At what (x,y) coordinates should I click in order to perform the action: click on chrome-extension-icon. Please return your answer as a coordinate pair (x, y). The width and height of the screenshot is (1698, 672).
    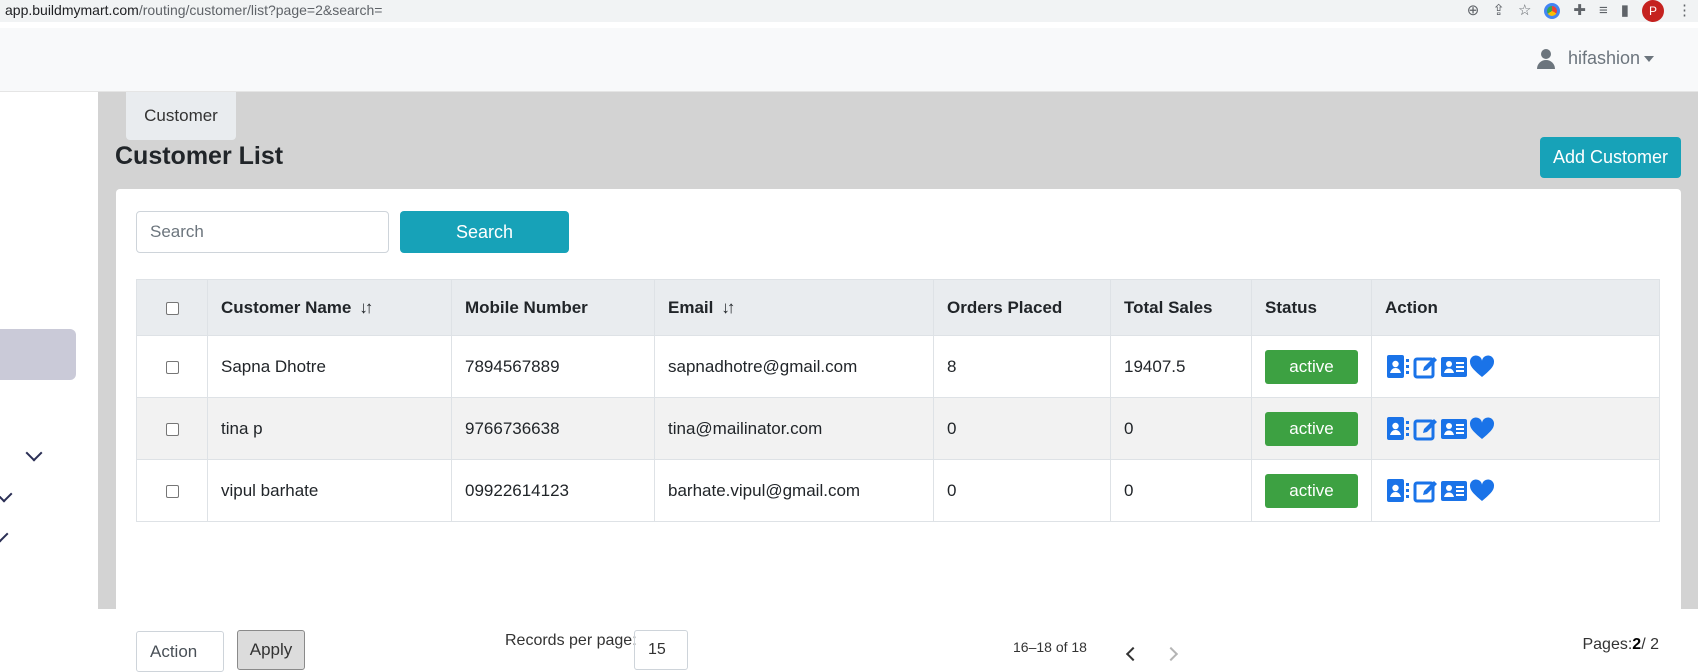
    Looking at the image, I should click on (1552, 11).